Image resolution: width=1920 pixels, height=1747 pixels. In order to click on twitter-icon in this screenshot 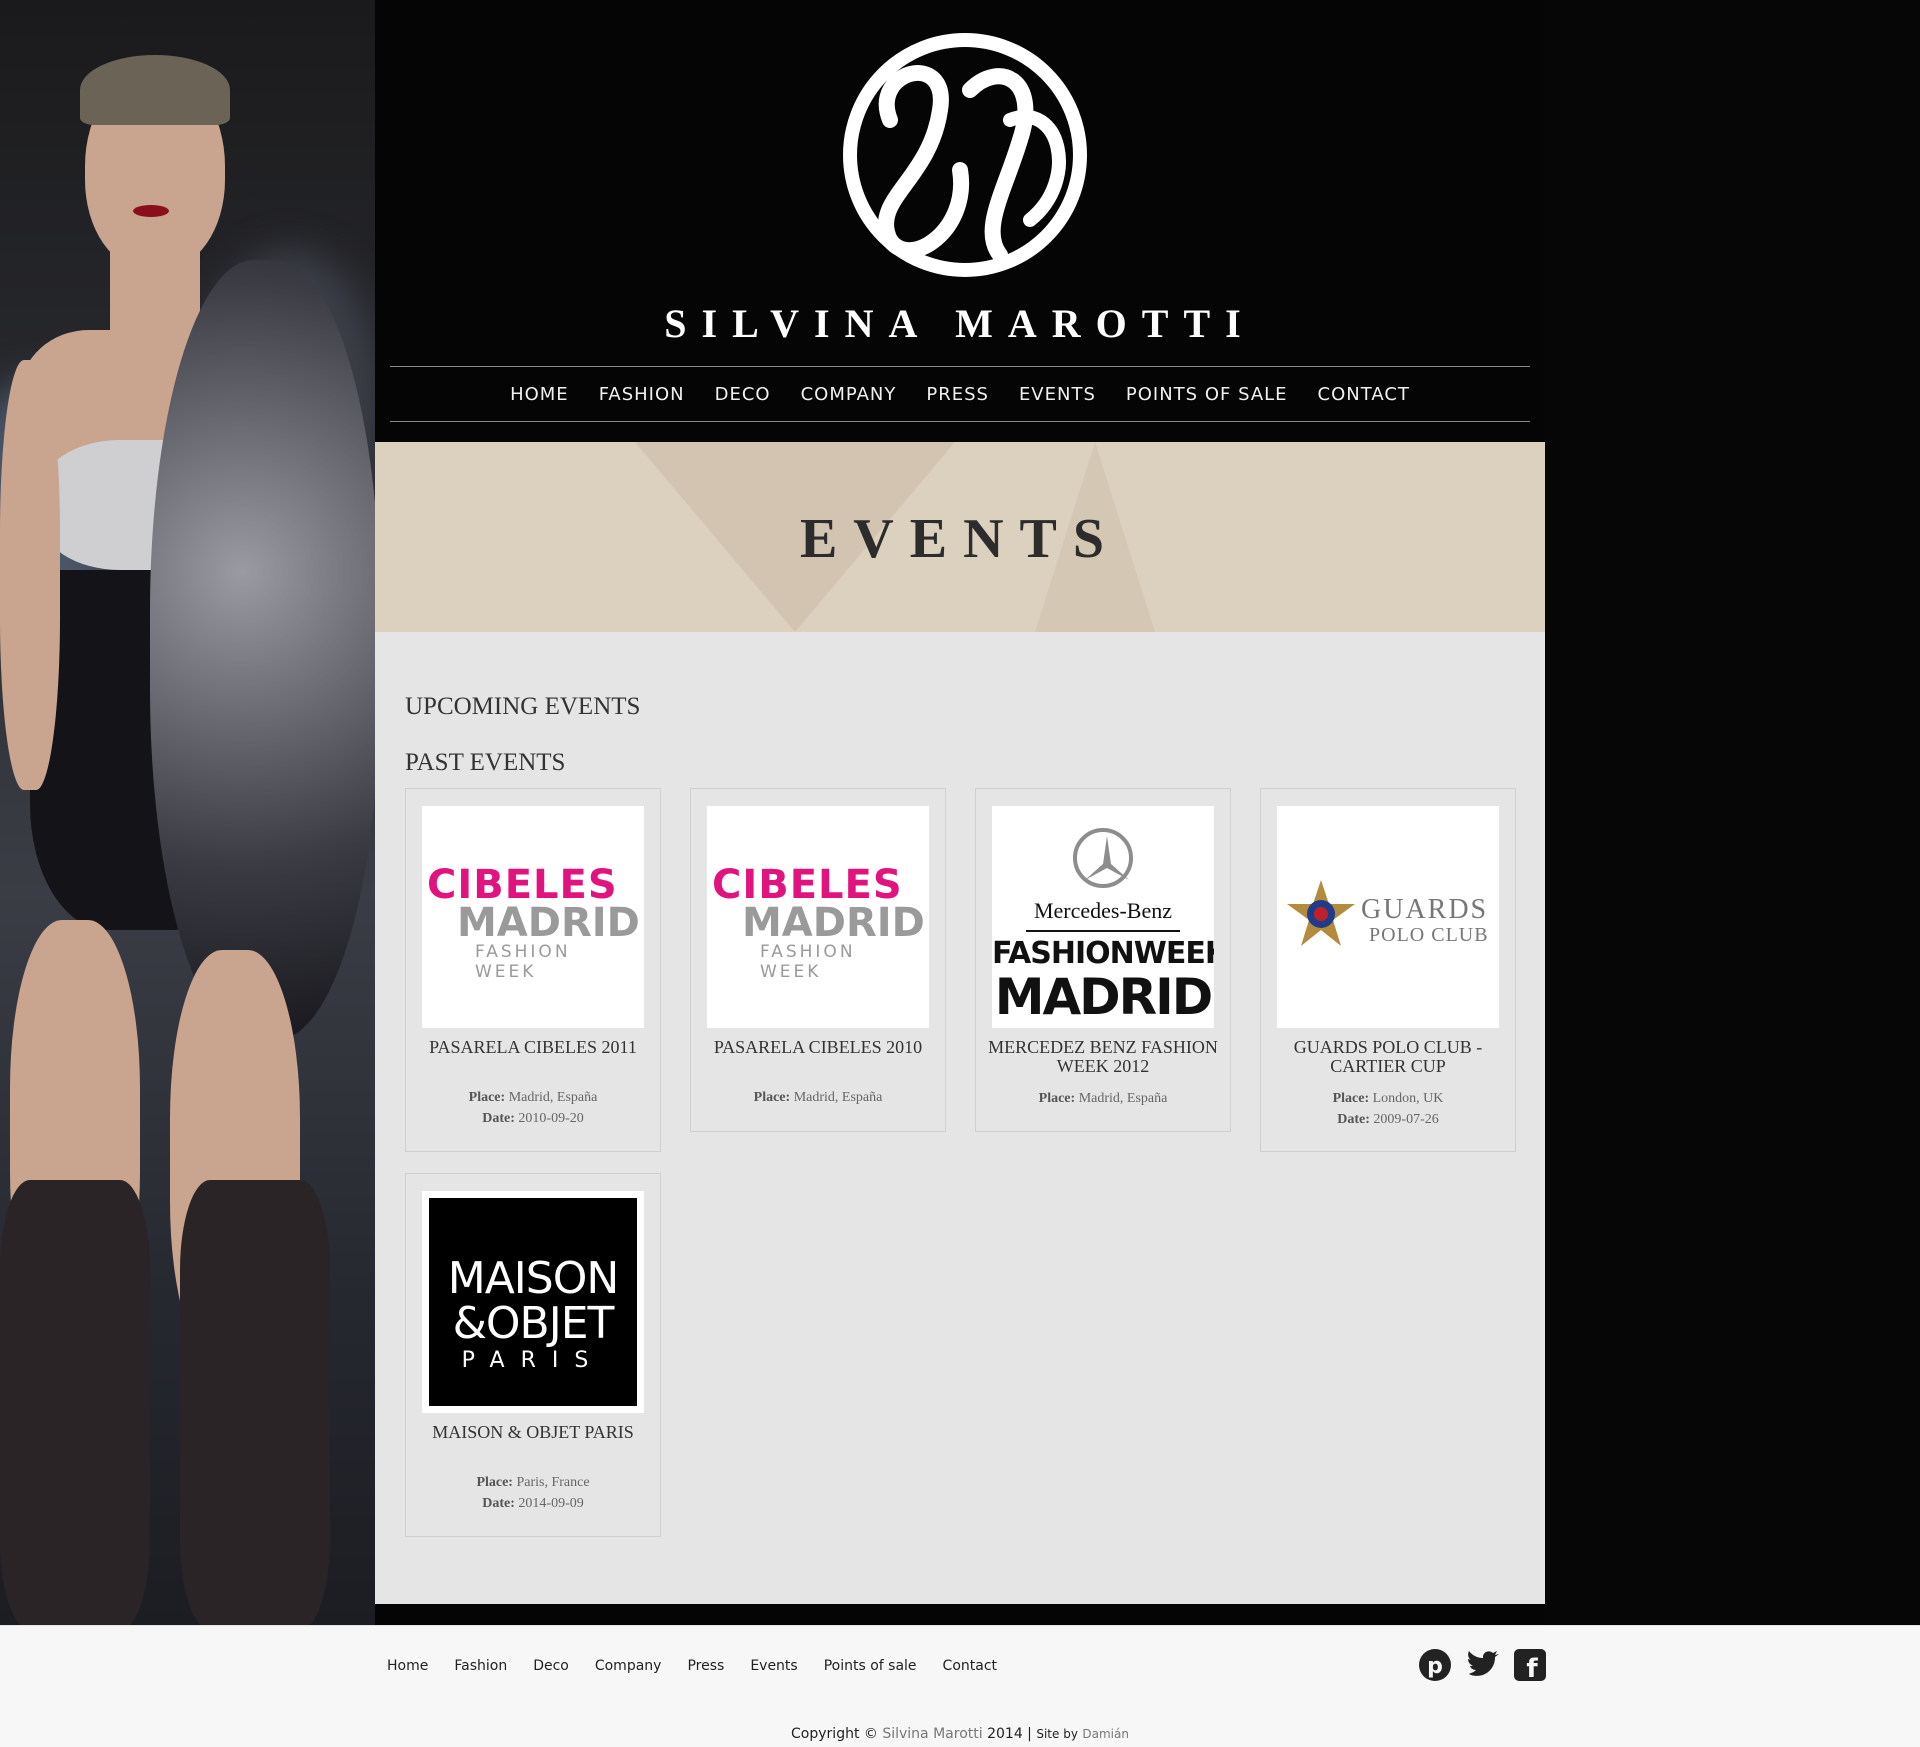, I will do `click(1483, 1667)`.